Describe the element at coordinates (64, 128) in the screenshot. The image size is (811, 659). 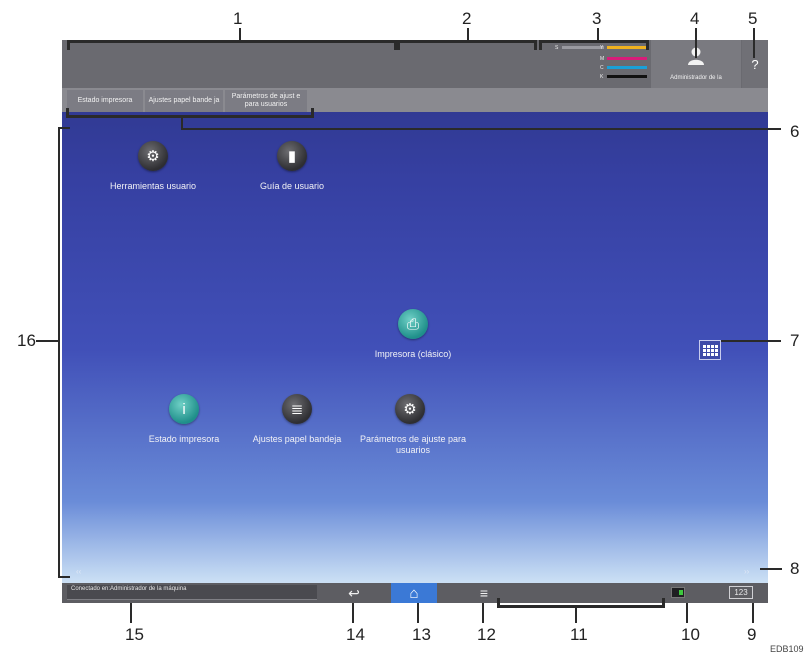
I see `leader-16-top` at that location.